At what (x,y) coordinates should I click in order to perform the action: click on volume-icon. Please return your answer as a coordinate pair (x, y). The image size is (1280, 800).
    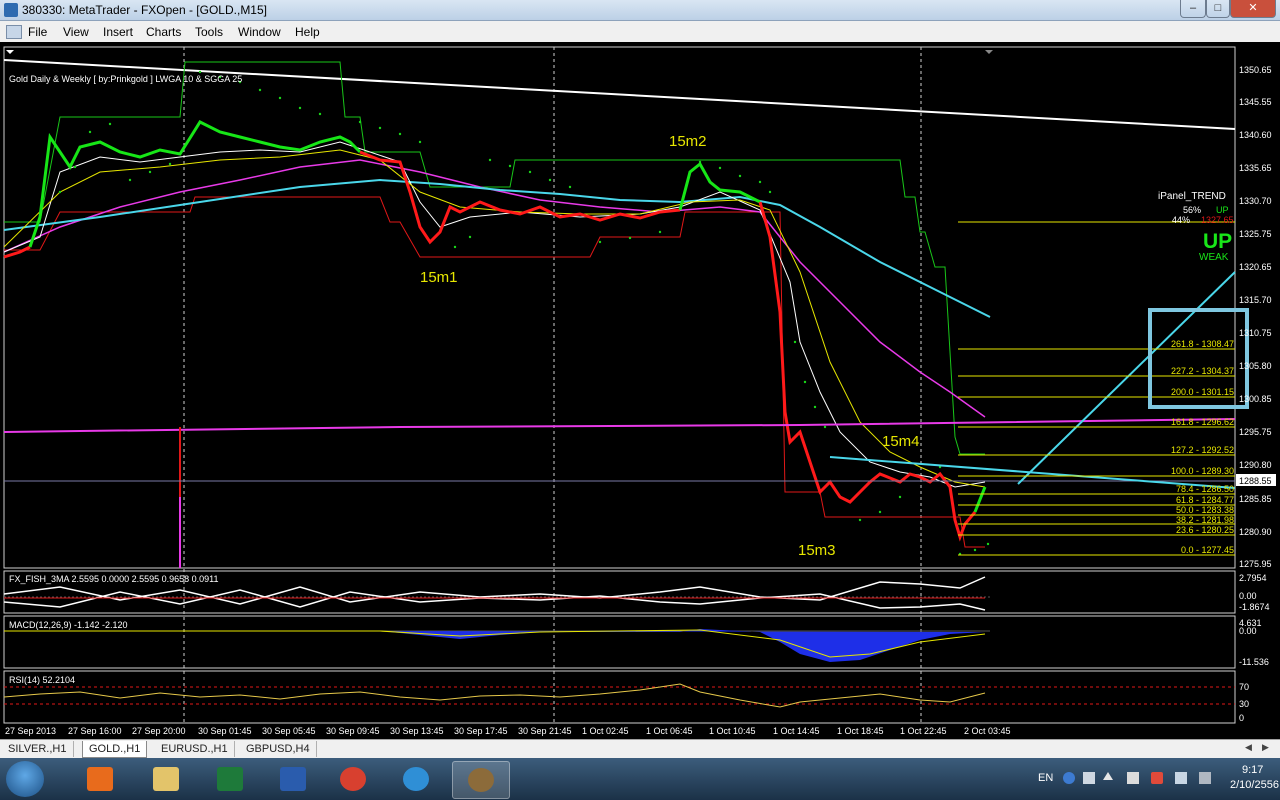
    Looking at the image, I should click on (1157, 778).